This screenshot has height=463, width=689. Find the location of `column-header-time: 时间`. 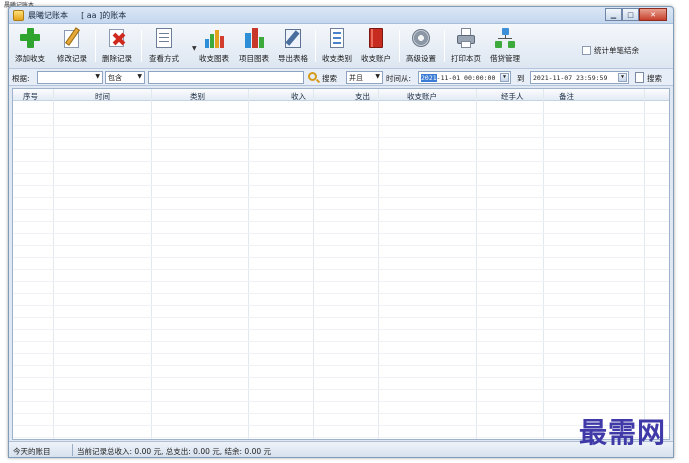

column-header-time: 时间 is located at coordinates (102, 96).